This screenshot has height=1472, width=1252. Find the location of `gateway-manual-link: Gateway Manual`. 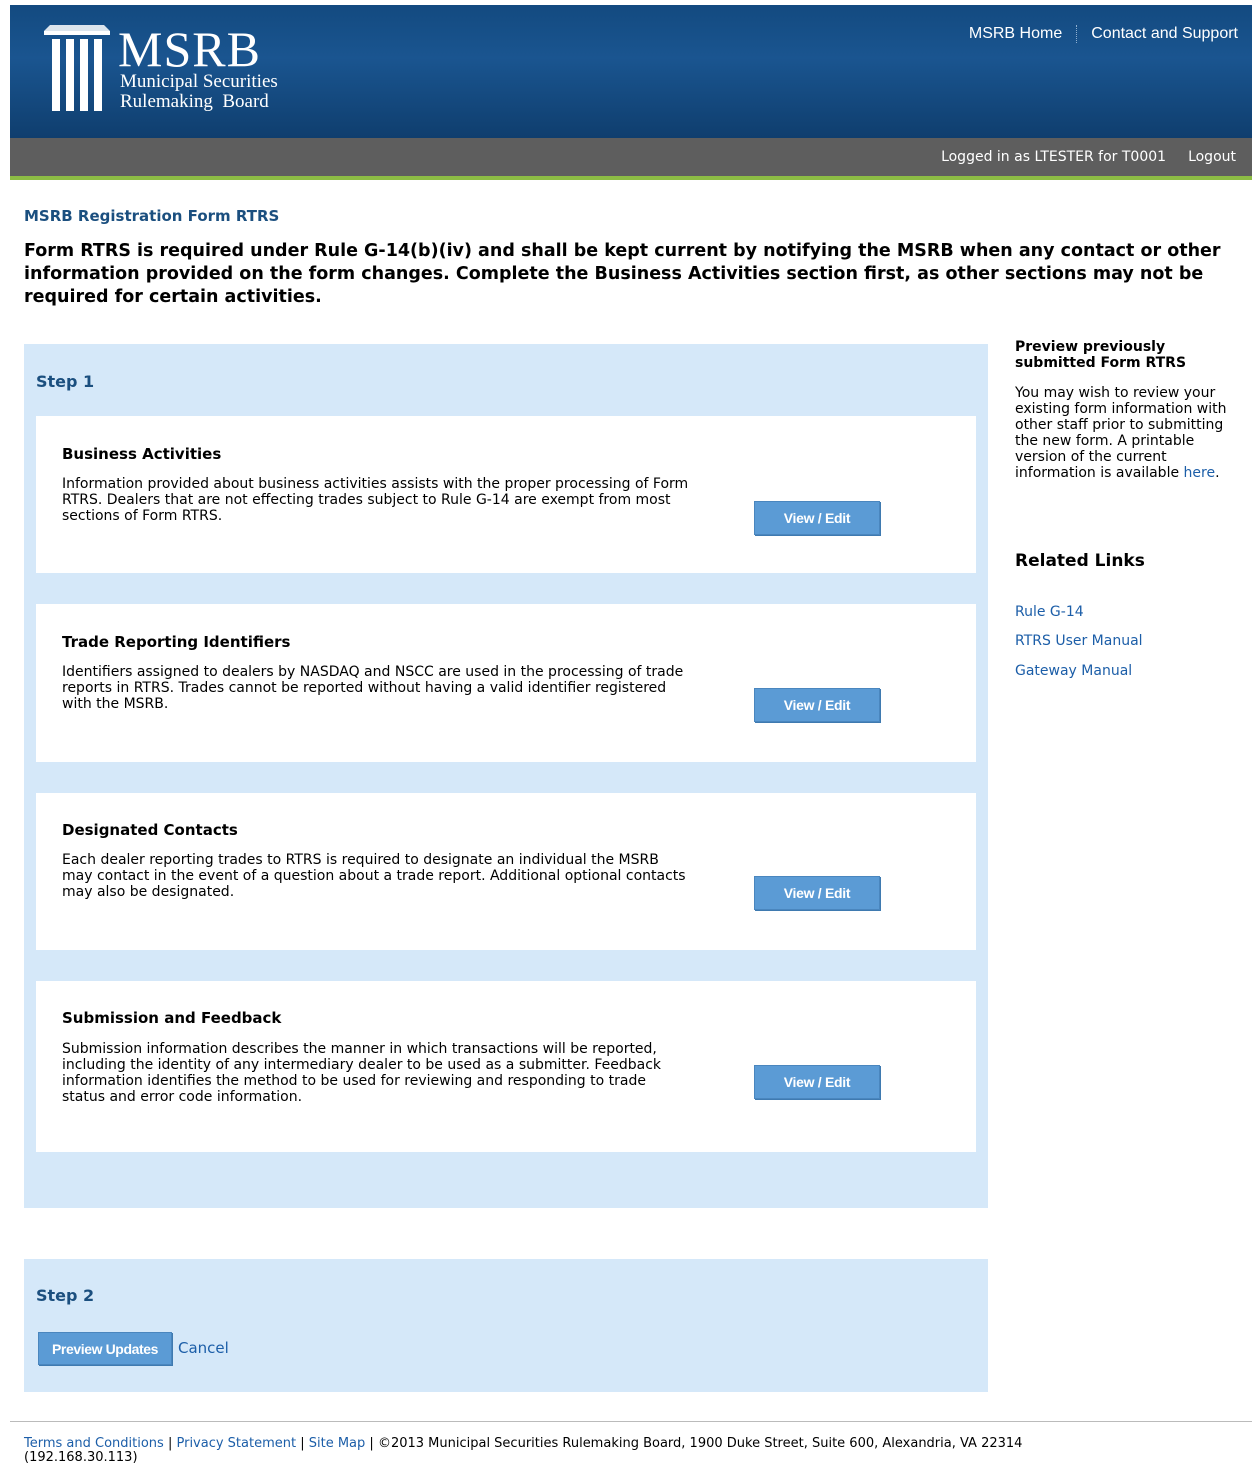

gateway-manual-link: Gateway Manual is located at coordinates (1073, 671).